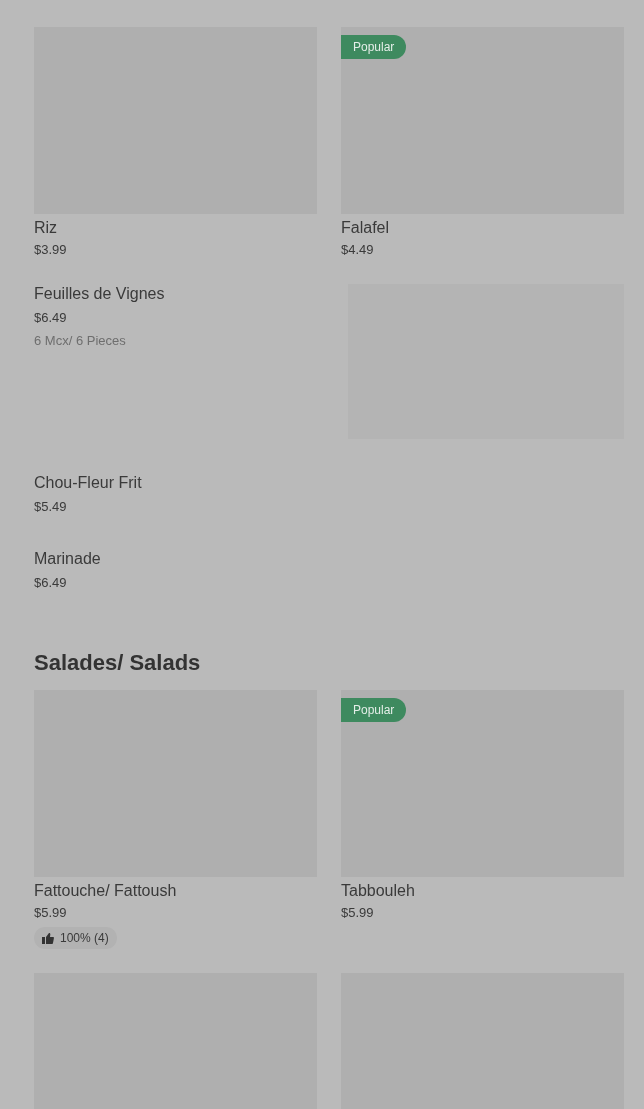 The image size is (644, 1109). What do you see at coordinates (51, 249) in the screenshot?
I see `item-price: $3.99` at bounding box center [51, 249].